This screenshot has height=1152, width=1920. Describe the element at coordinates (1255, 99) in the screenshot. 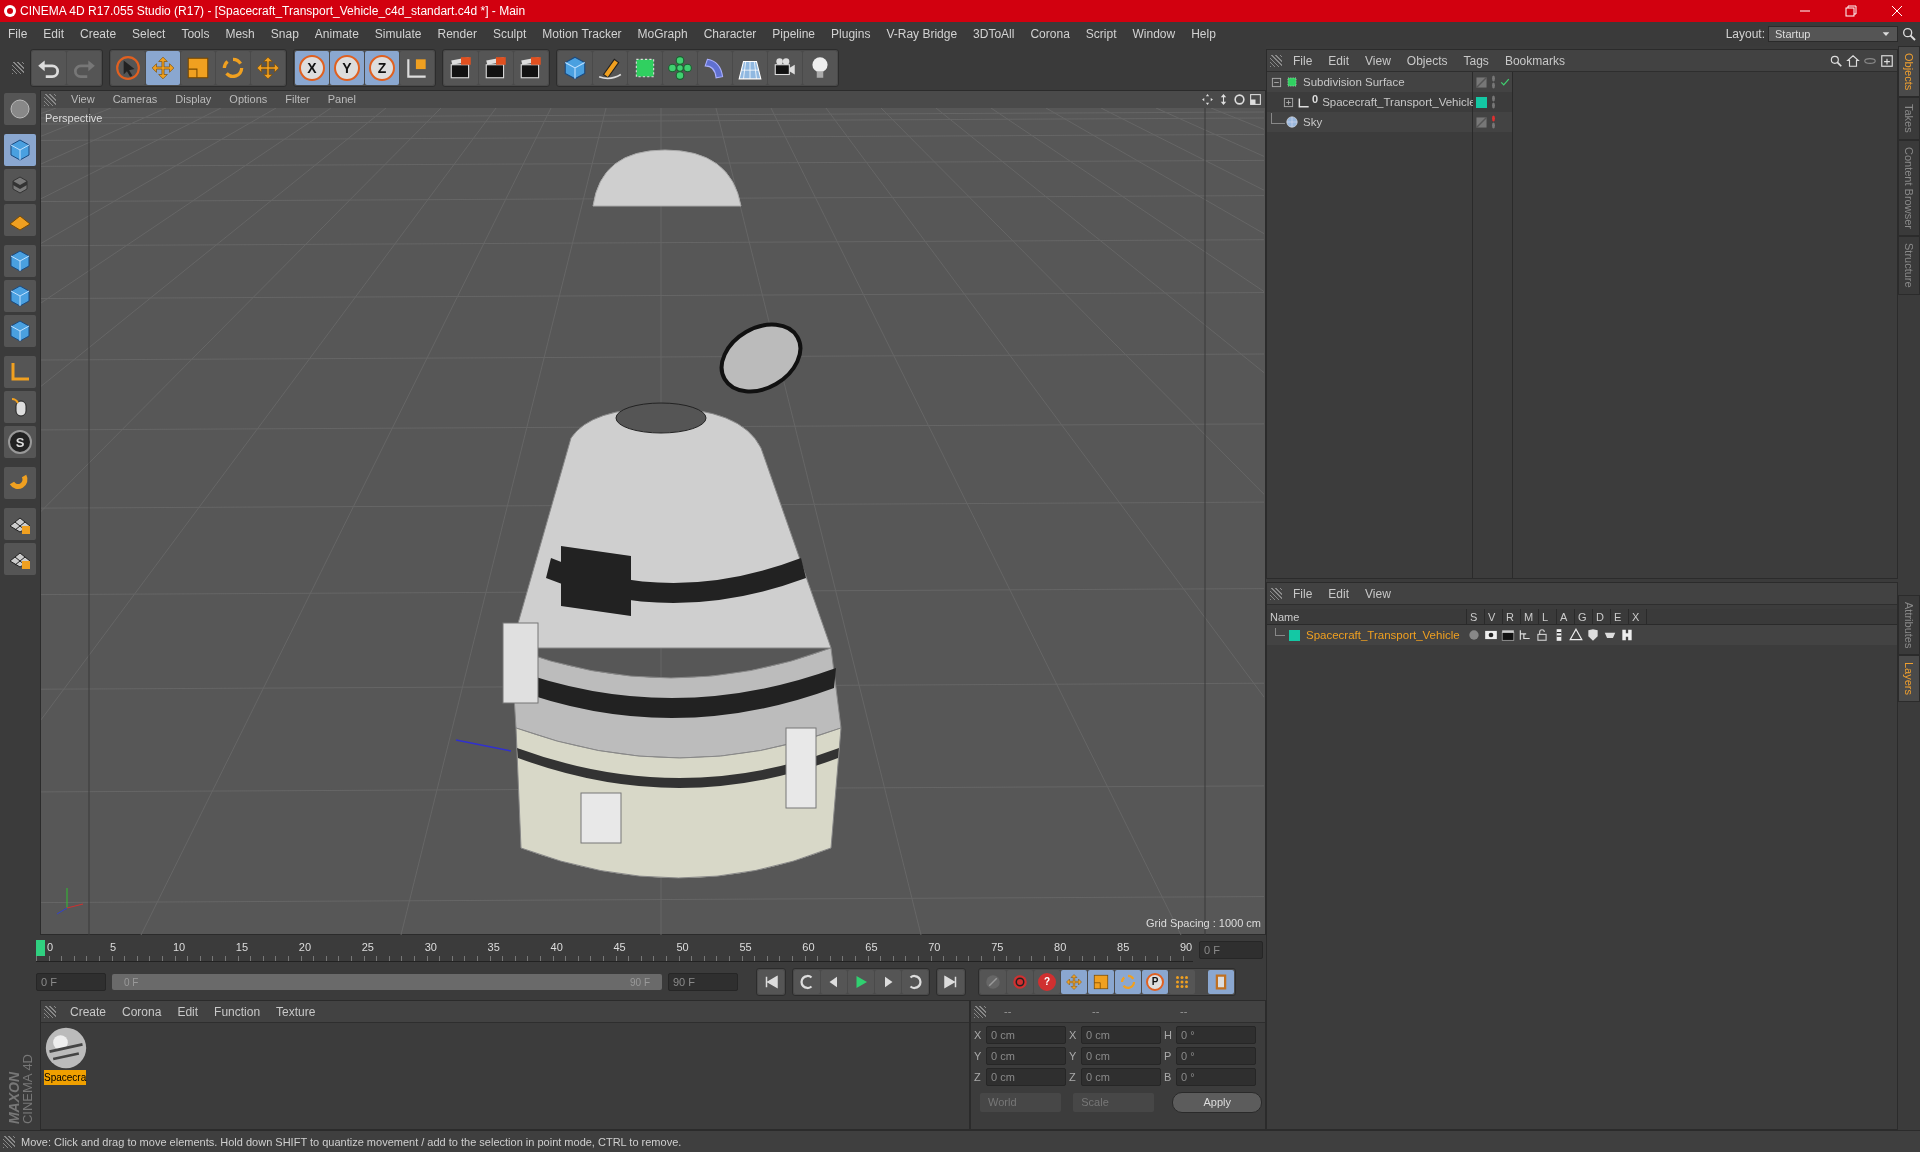

I see `maximize-view-icon` at that location.